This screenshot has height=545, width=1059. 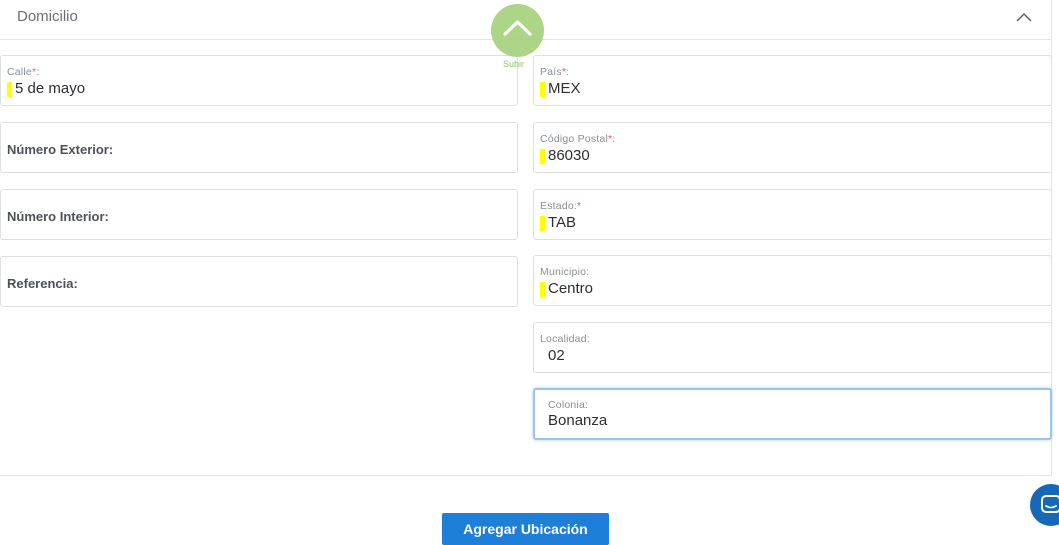 I want to click on pais-label: País*:, so click(x=555, y=72).